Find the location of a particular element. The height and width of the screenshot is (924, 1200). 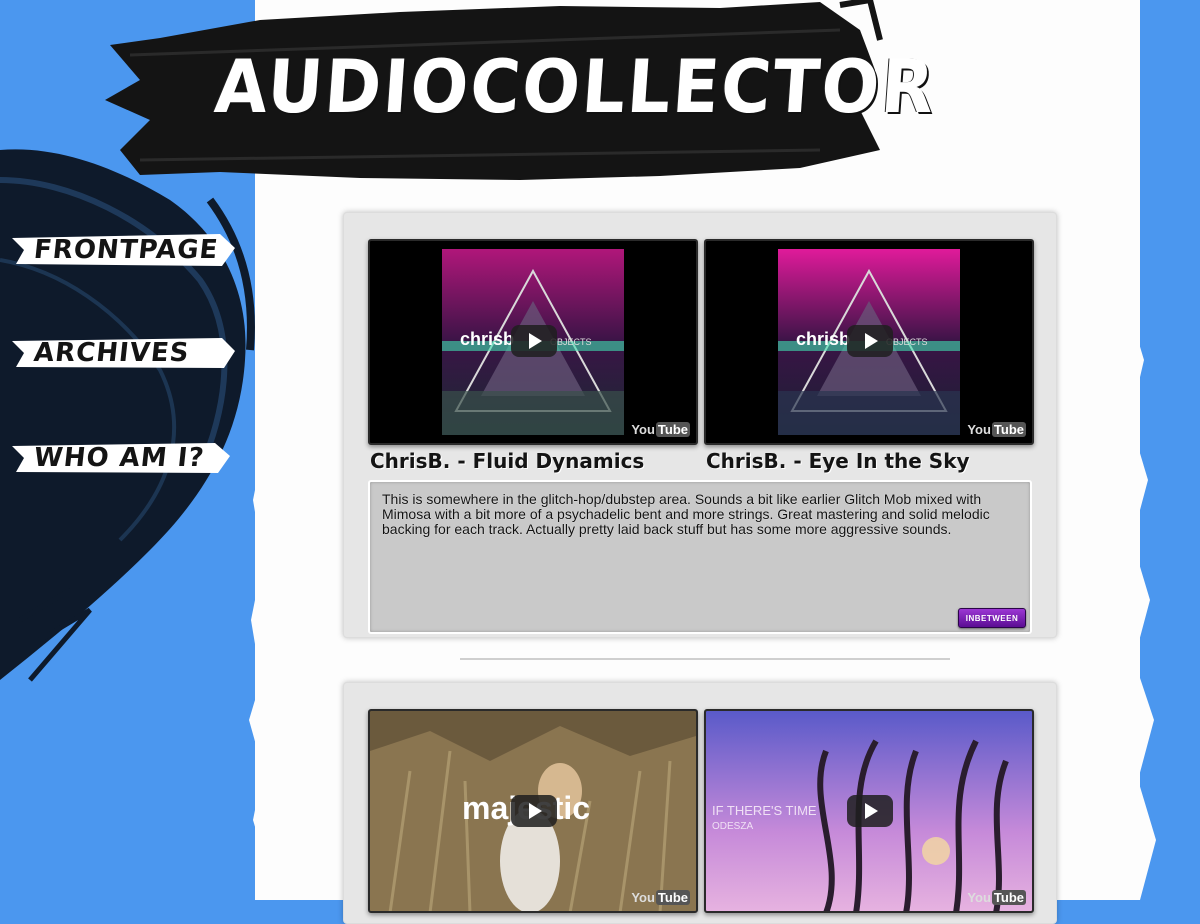

site-title: AUDIOCOLLECTOR is located at coordinates (575, 87).